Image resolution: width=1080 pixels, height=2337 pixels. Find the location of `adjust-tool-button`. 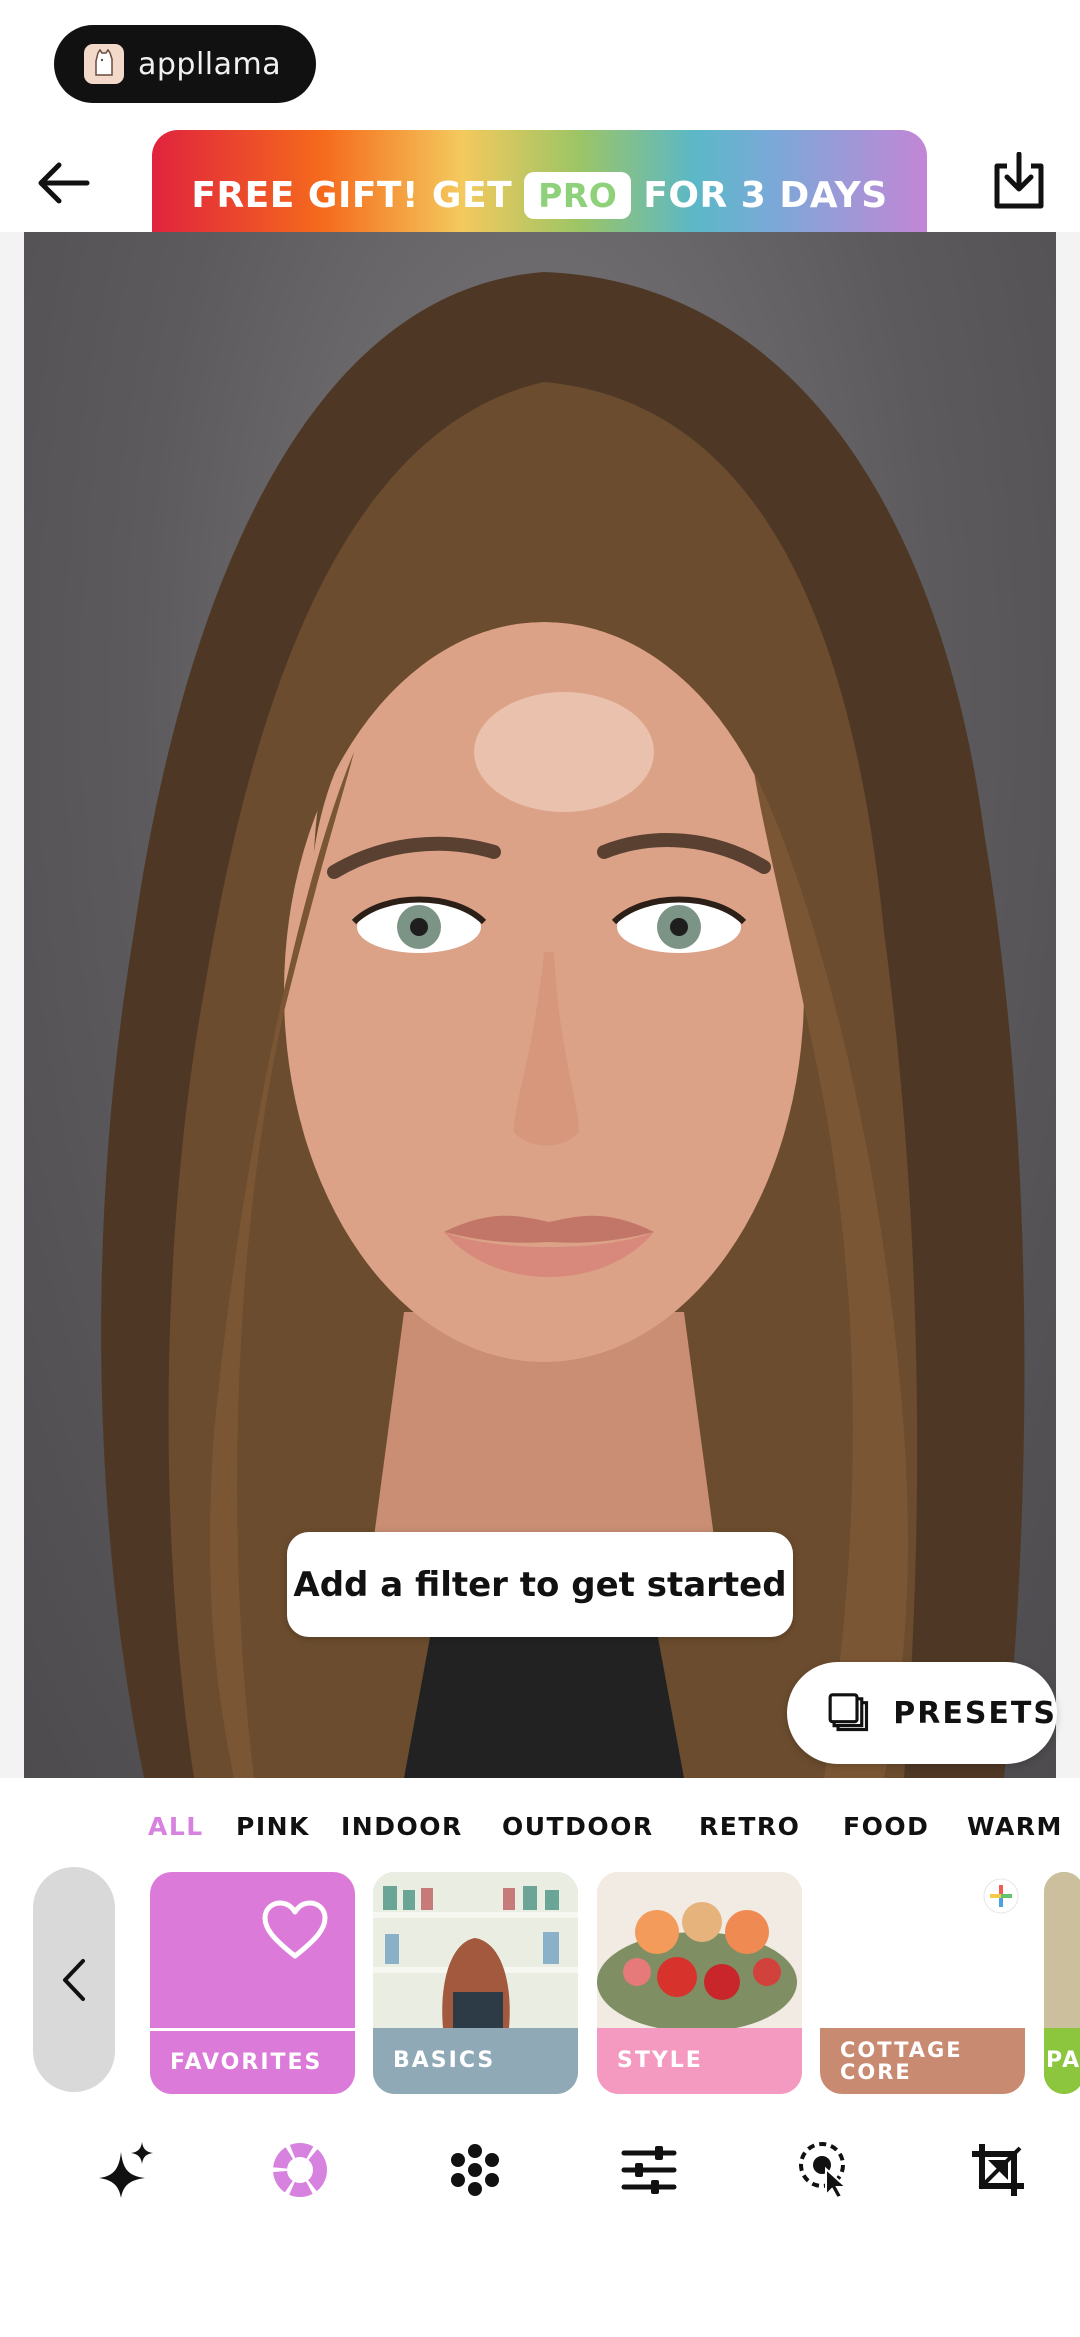

adjust-tool-button is located at coordinates (649, 2170).